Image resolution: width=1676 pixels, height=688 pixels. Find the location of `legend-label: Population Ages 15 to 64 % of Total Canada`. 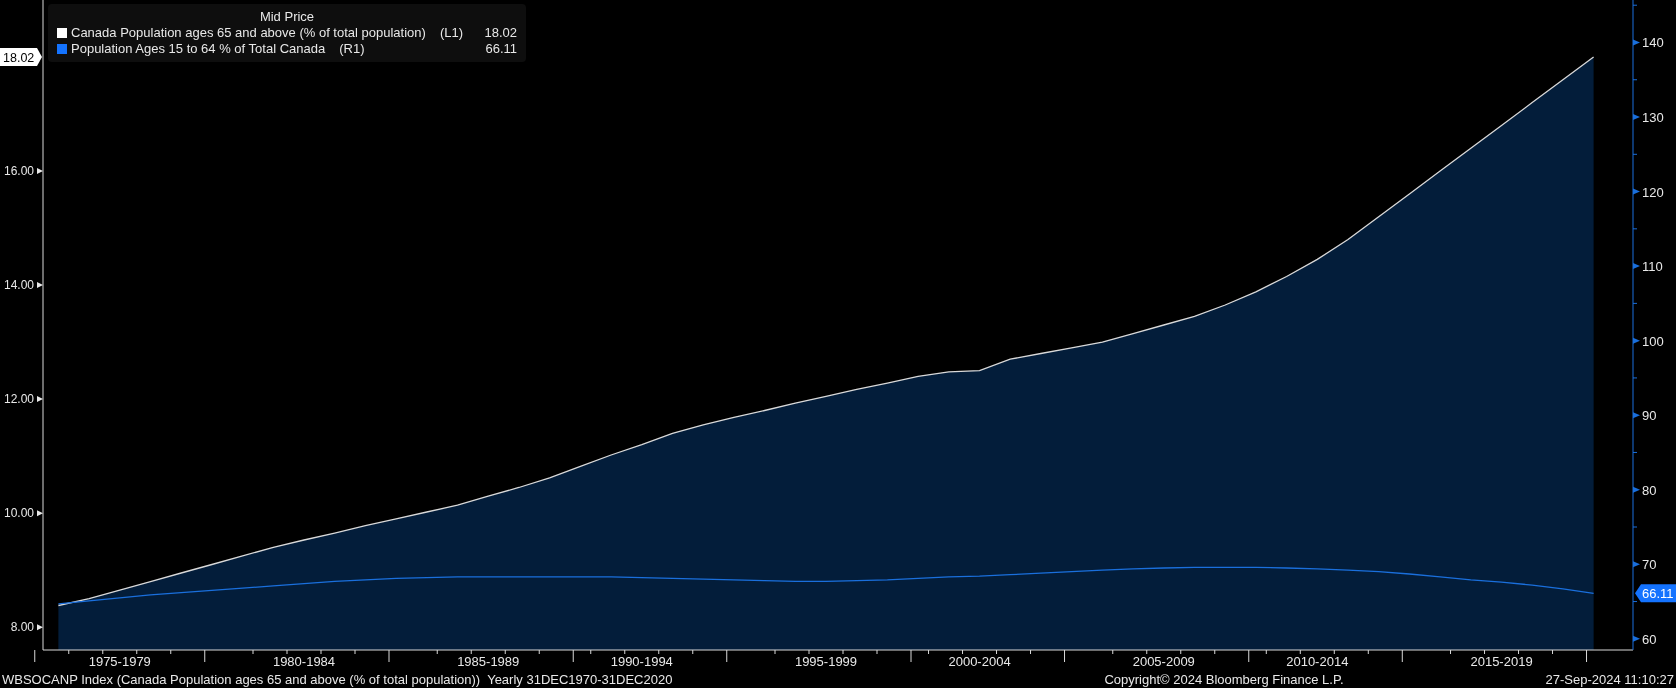

legend-label: Population Ages 15 to 64 % of Total Canada is located at coordinates (198, 49).